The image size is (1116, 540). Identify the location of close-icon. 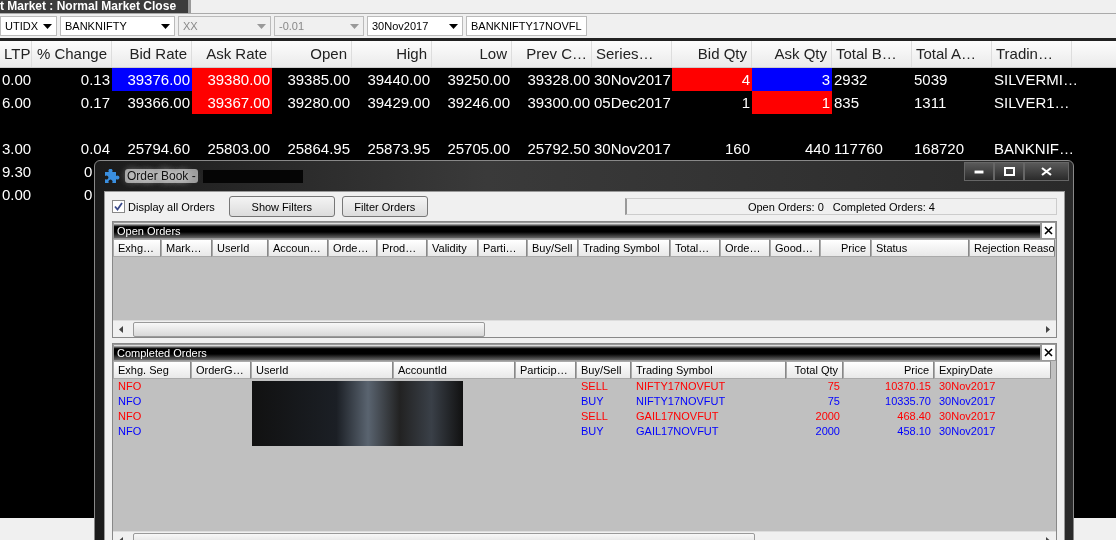
(1048, 352).